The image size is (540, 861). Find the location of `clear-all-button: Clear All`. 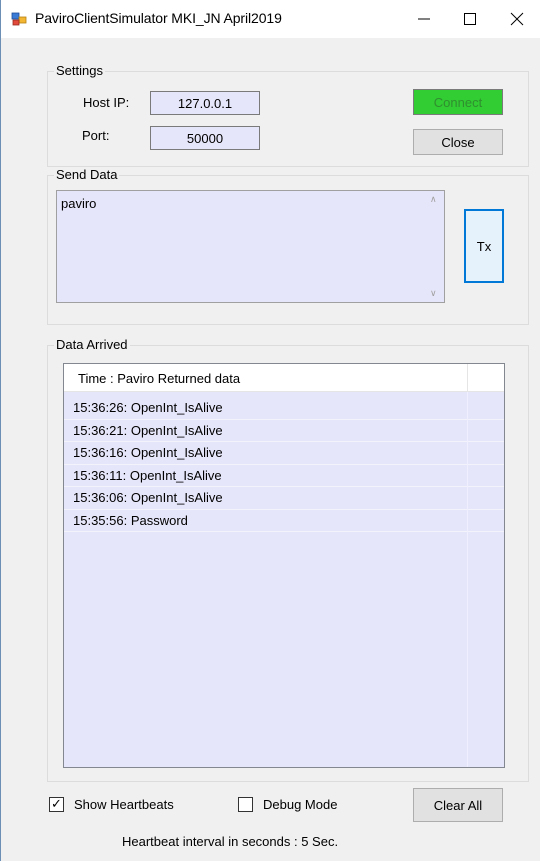

clear-all-button: Clear All is located at coordinates (458, 805).